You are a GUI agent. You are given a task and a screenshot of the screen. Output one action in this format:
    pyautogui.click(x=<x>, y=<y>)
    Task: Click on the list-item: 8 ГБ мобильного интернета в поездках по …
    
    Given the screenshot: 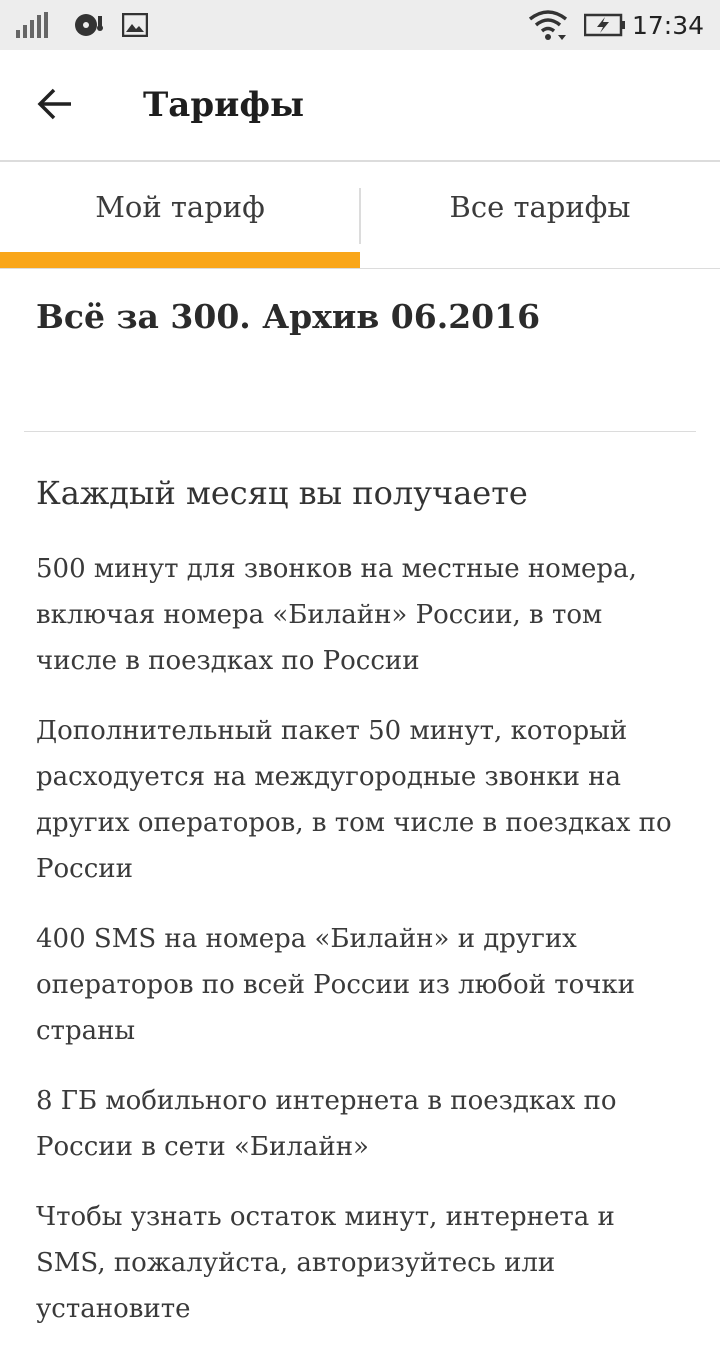 What is the action you would take?
    pyautogui.click(x=326, y=1124)
    